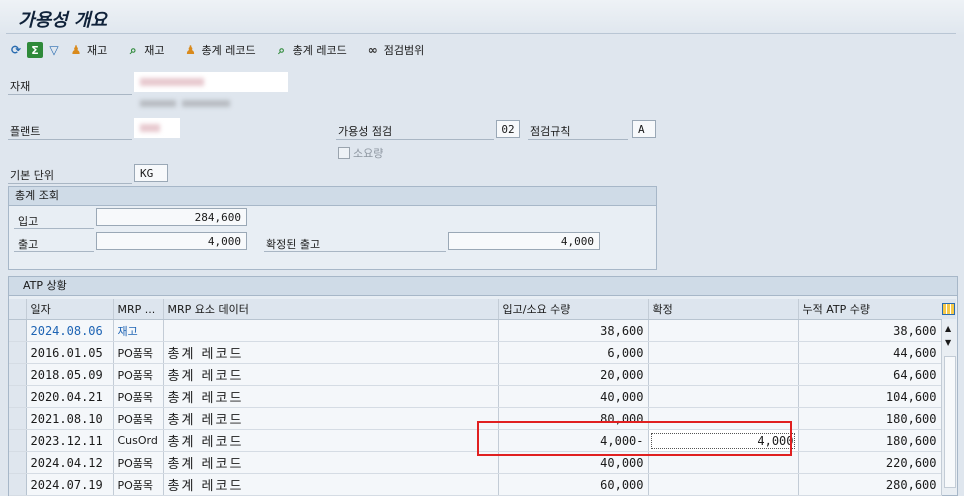 This screenshot has width=964, height=496. I want to click on refresh-icon: ⟳, so click(16, 50).